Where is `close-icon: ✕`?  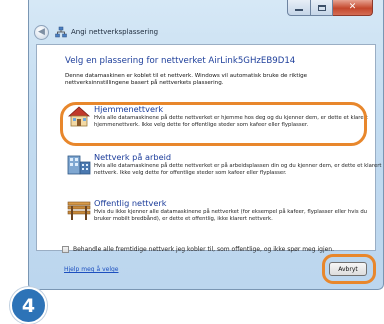
close-icon: ✕ is located at coordinates (352, 7).